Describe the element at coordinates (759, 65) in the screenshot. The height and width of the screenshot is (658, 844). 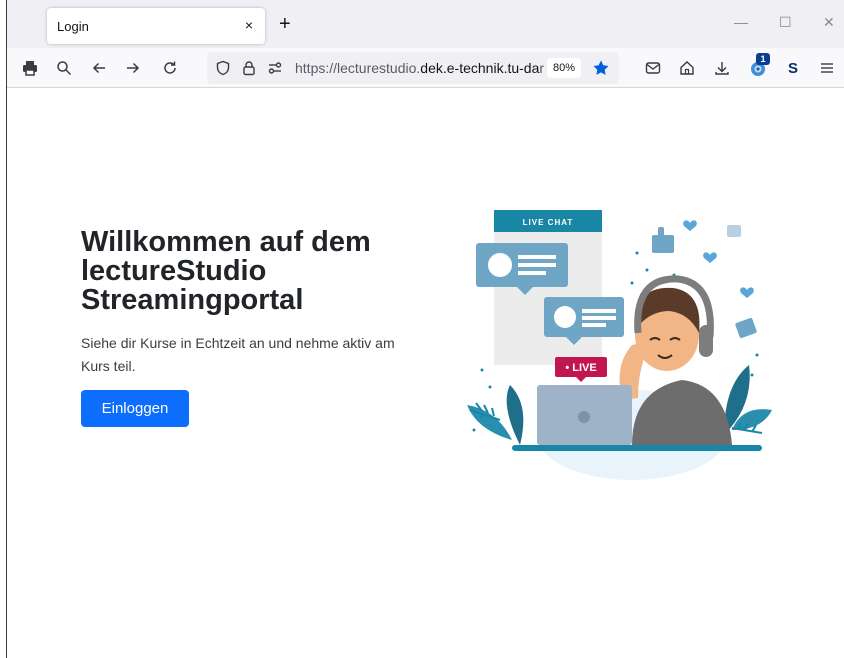
I see `extension-icon: 1` at that location.